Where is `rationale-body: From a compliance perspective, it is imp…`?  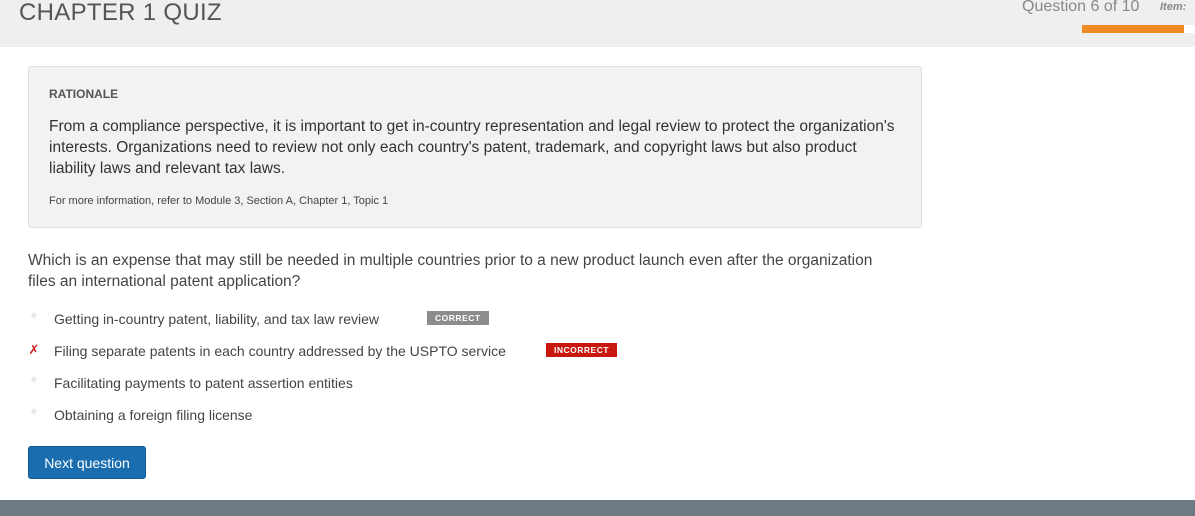
rationale-body: From a compliance perspective, it is imp… is located at coordinates (472, 147).